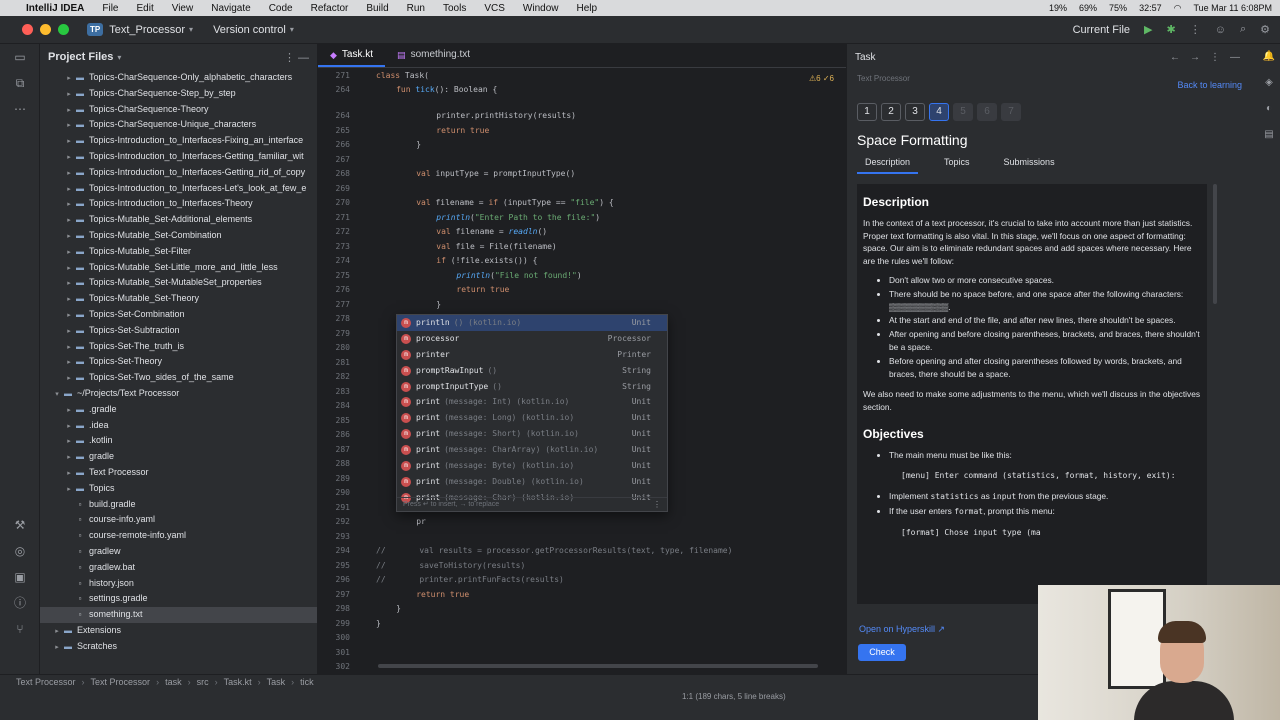 Image resolution: width=1280 pixels, height=720 pixels. Describe the element at coordinates (1209, 85) in the screenshot. I see `back-to-learning-link: Back to learning` at that location.